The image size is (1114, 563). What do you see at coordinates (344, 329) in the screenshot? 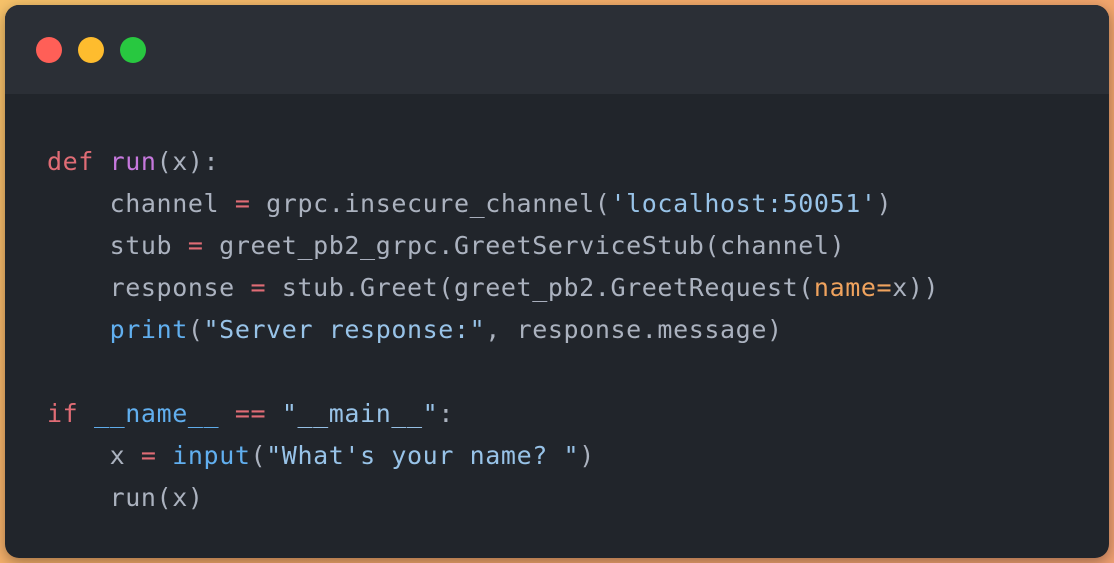
I see `code-token: "Server response:"` at bounding box center [344, 329].